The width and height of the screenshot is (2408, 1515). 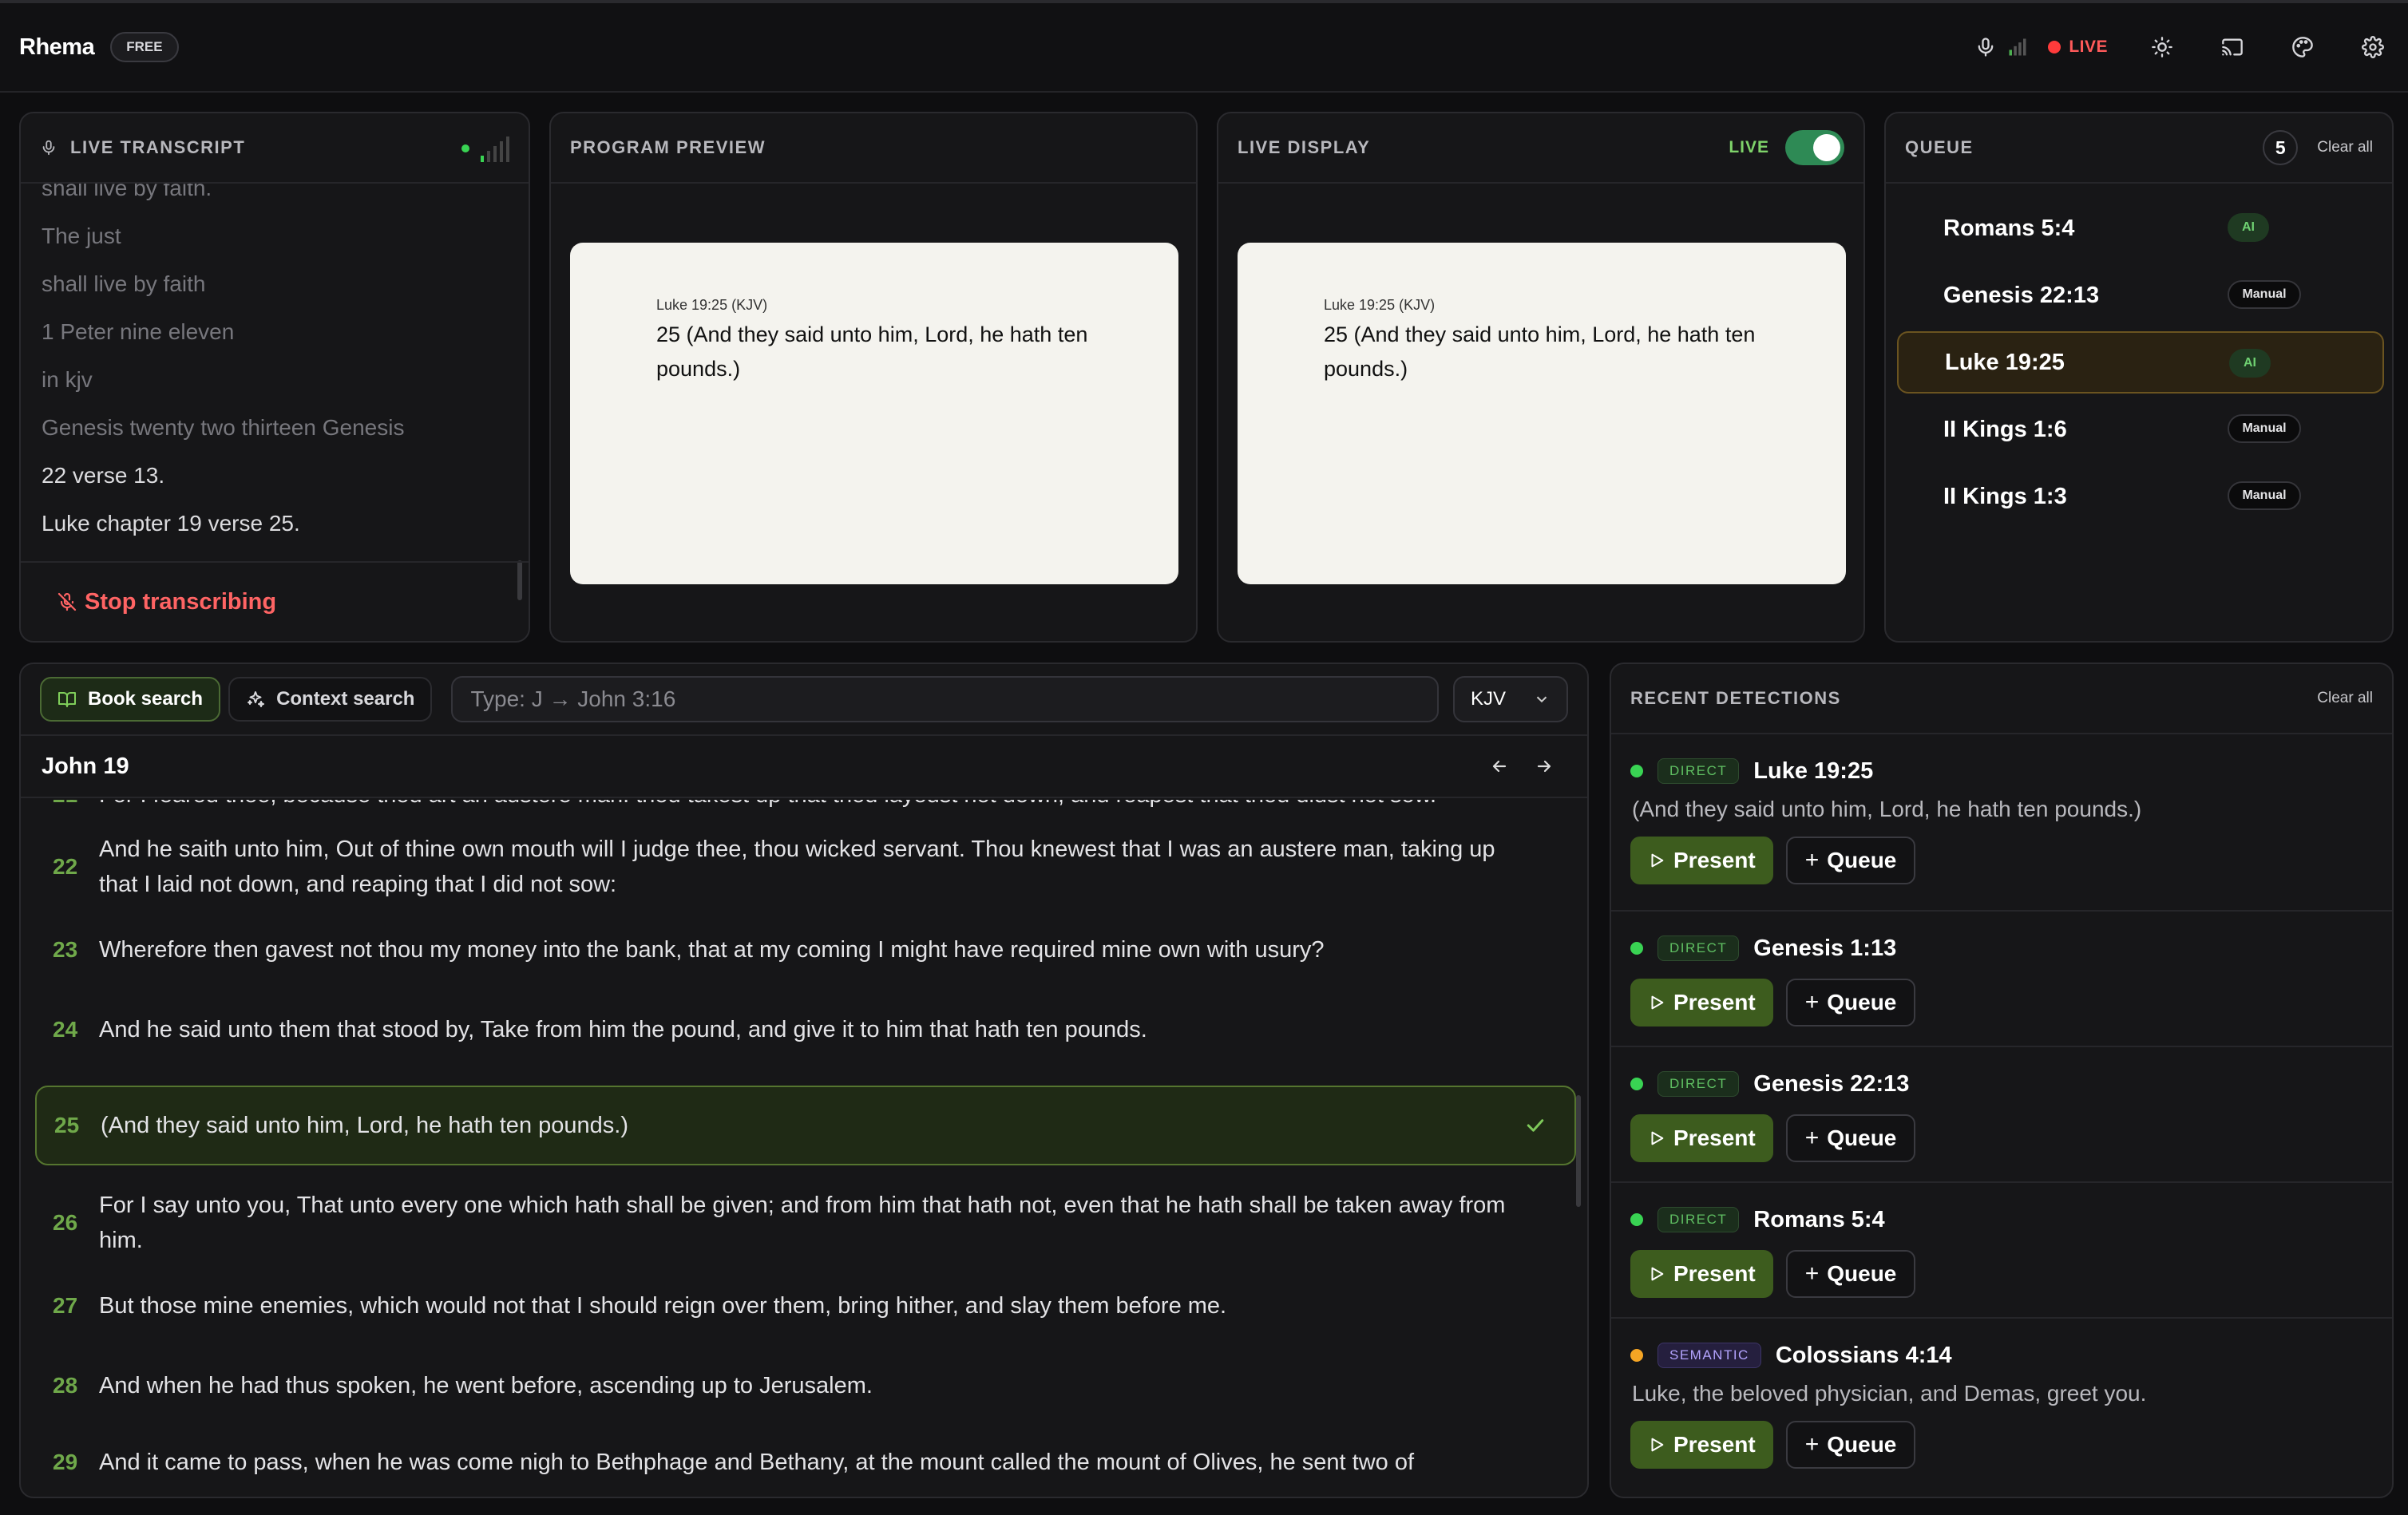 I want to click on prev-chapter-button, so click(x=1499, y=766).